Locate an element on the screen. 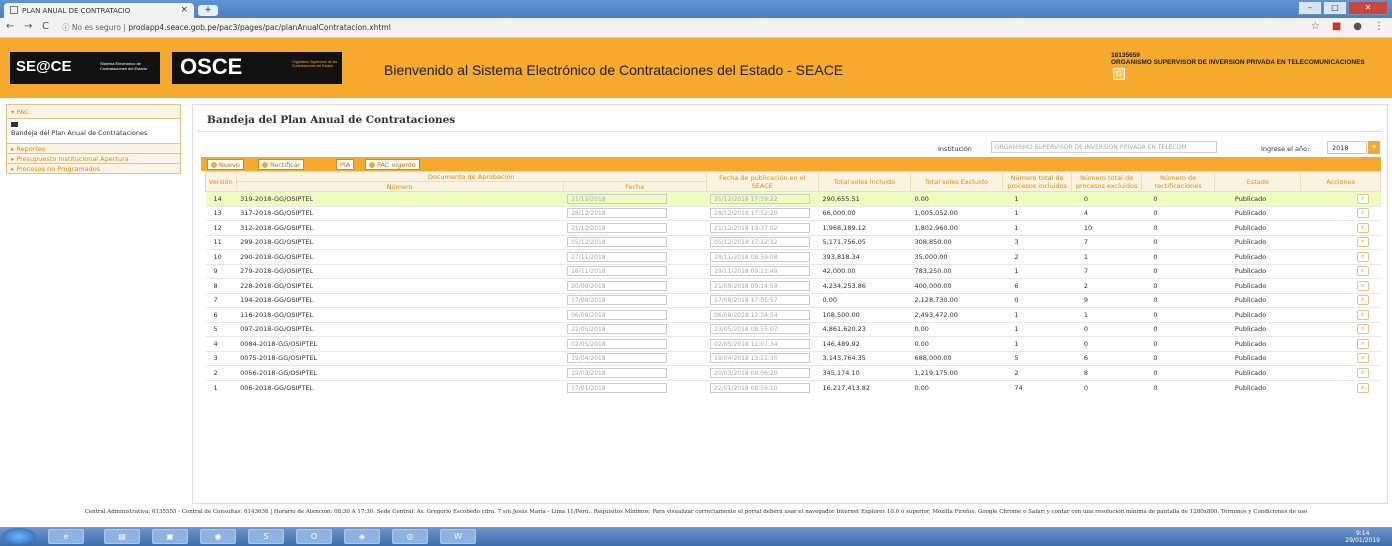 This screenshot has height=546, width=1392. num-excluidos-cell: 0 is located at coordinates (1106, 387).